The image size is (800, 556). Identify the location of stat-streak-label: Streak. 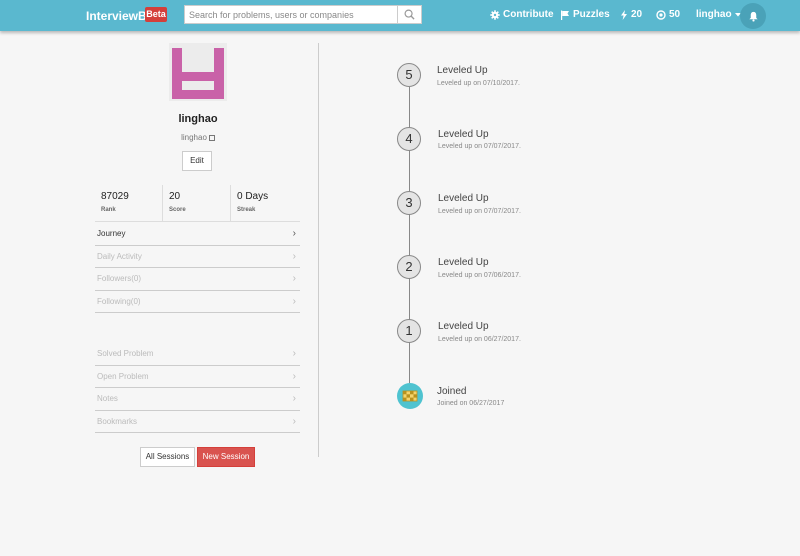
(246, 210).